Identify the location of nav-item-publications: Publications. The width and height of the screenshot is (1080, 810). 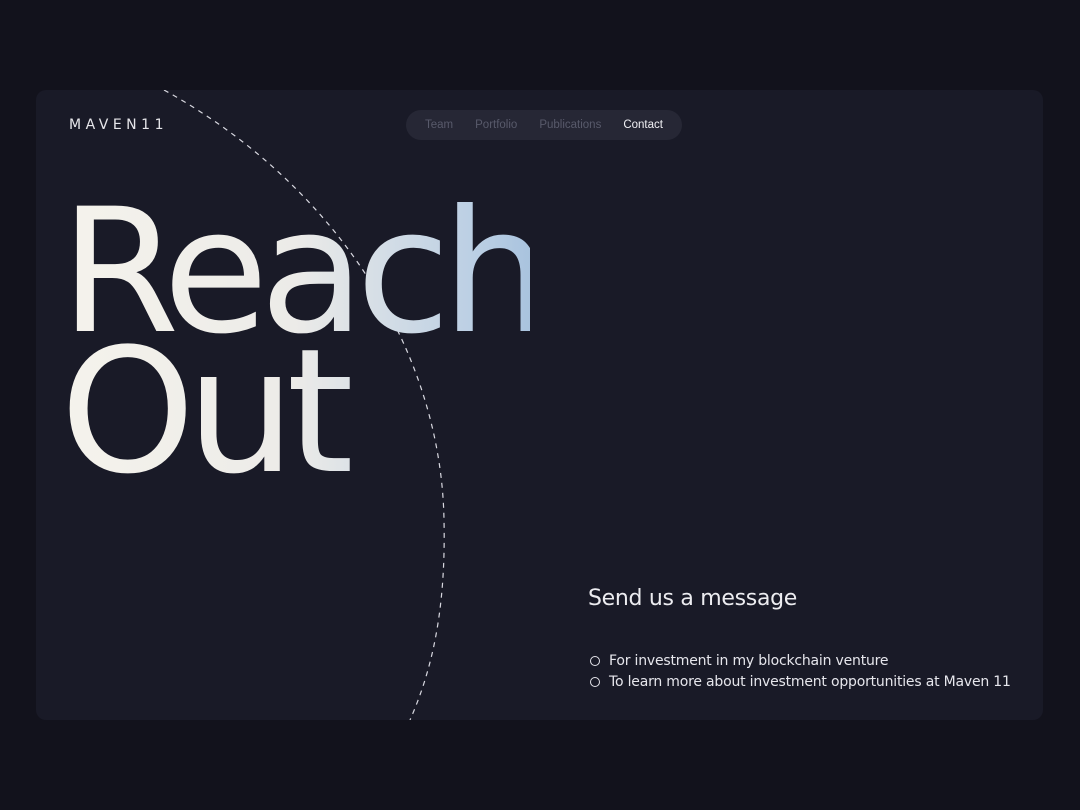
(570, 125).